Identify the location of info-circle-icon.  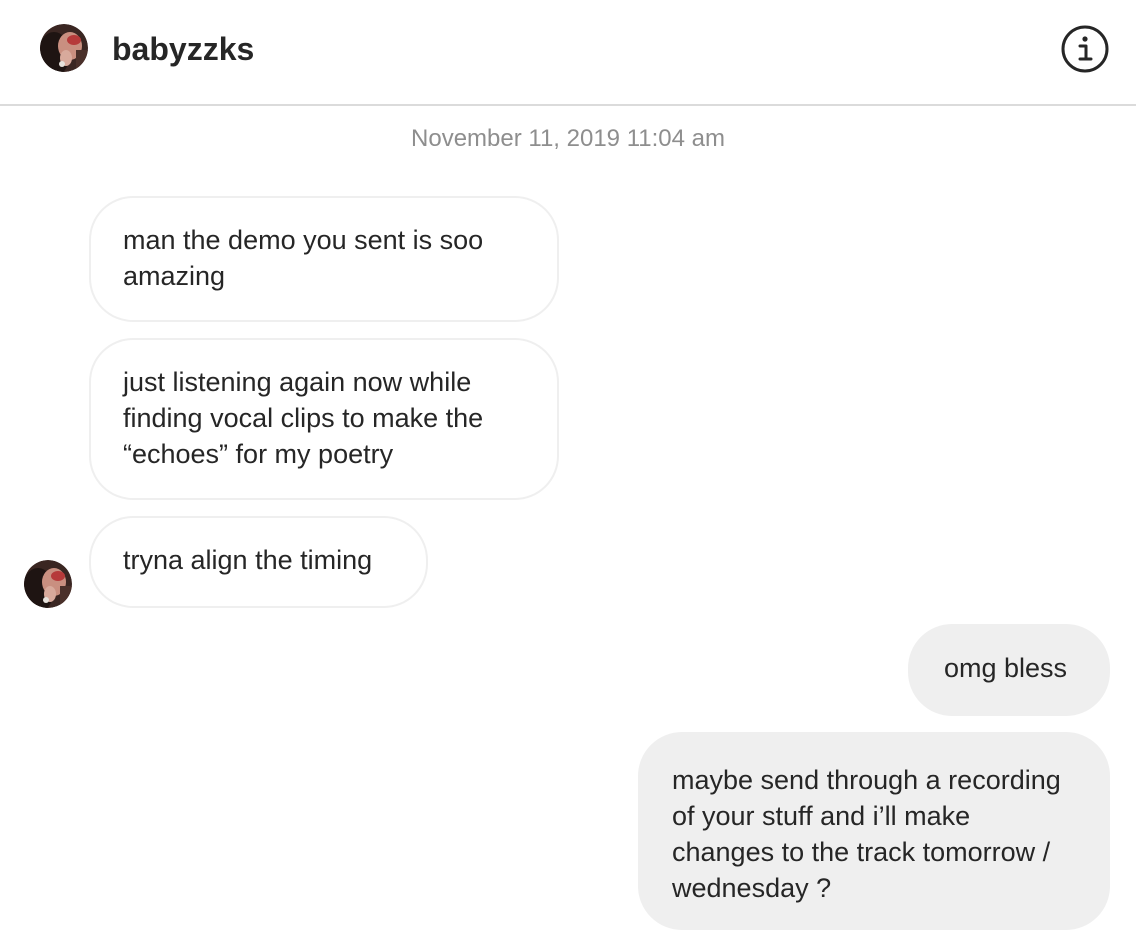
(1085, 49).